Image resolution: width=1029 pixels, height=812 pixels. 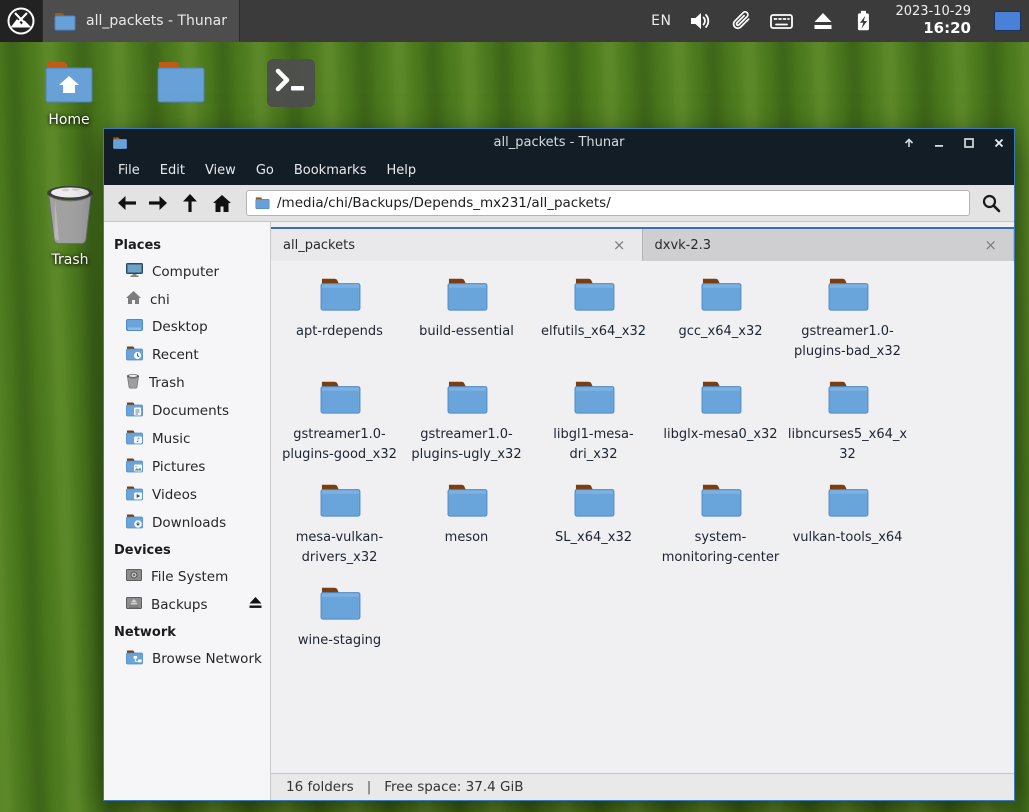 I want to click on folder-item-libncurses5-x64-x32: libncurses5_x64_x32, so click(x=848, y=421).